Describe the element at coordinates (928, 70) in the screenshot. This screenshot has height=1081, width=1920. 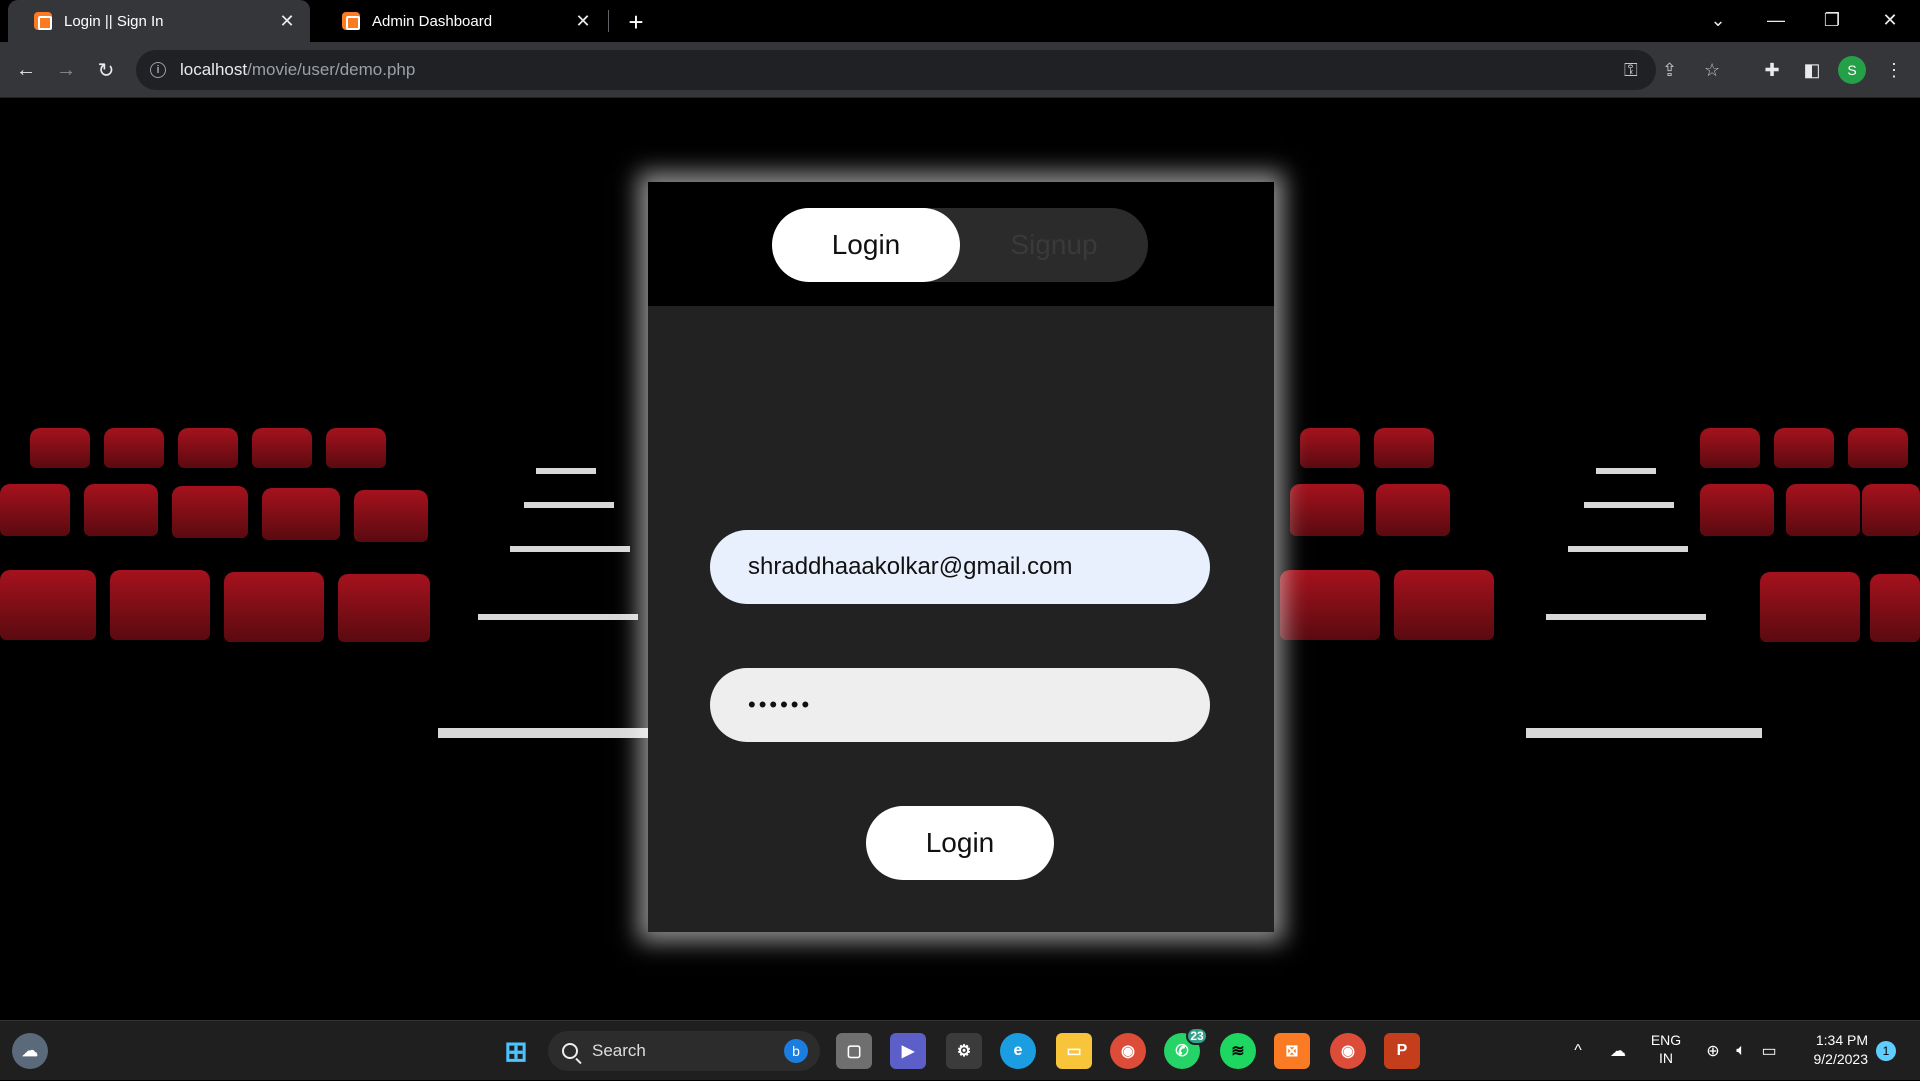
I see `address-bar: i localhost/movie/user/demo.php ⚿ ⇪ ☆` at that location.